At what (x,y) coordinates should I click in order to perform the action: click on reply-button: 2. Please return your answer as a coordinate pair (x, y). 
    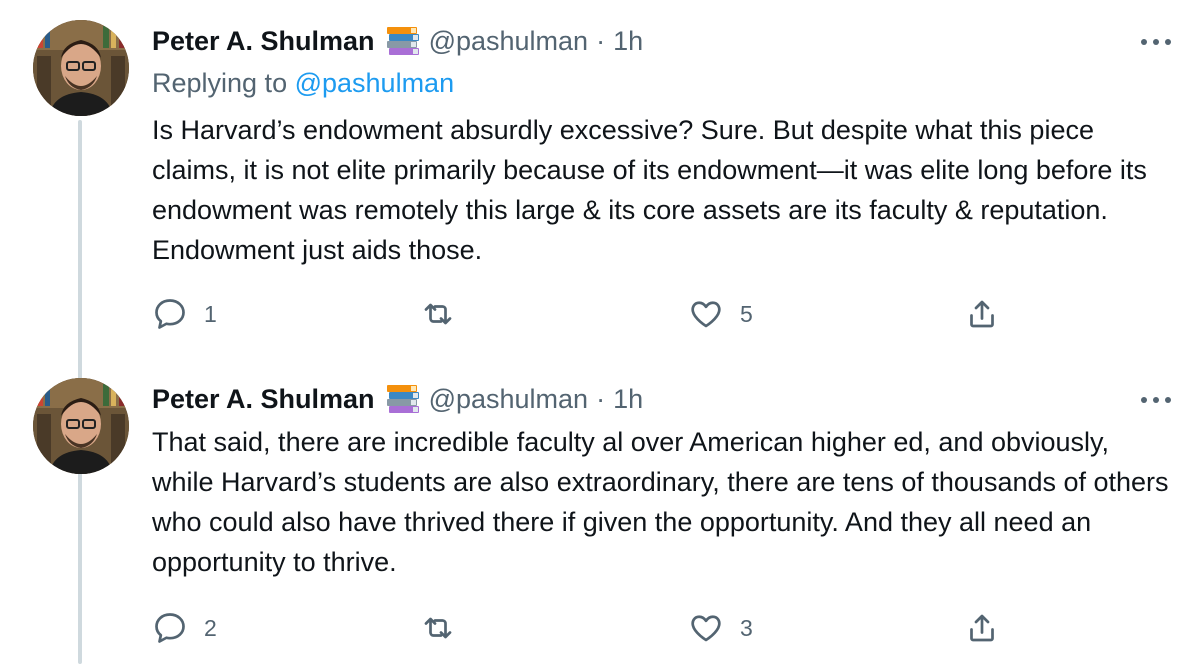
    Looking at the image, I should click on (184, 628).